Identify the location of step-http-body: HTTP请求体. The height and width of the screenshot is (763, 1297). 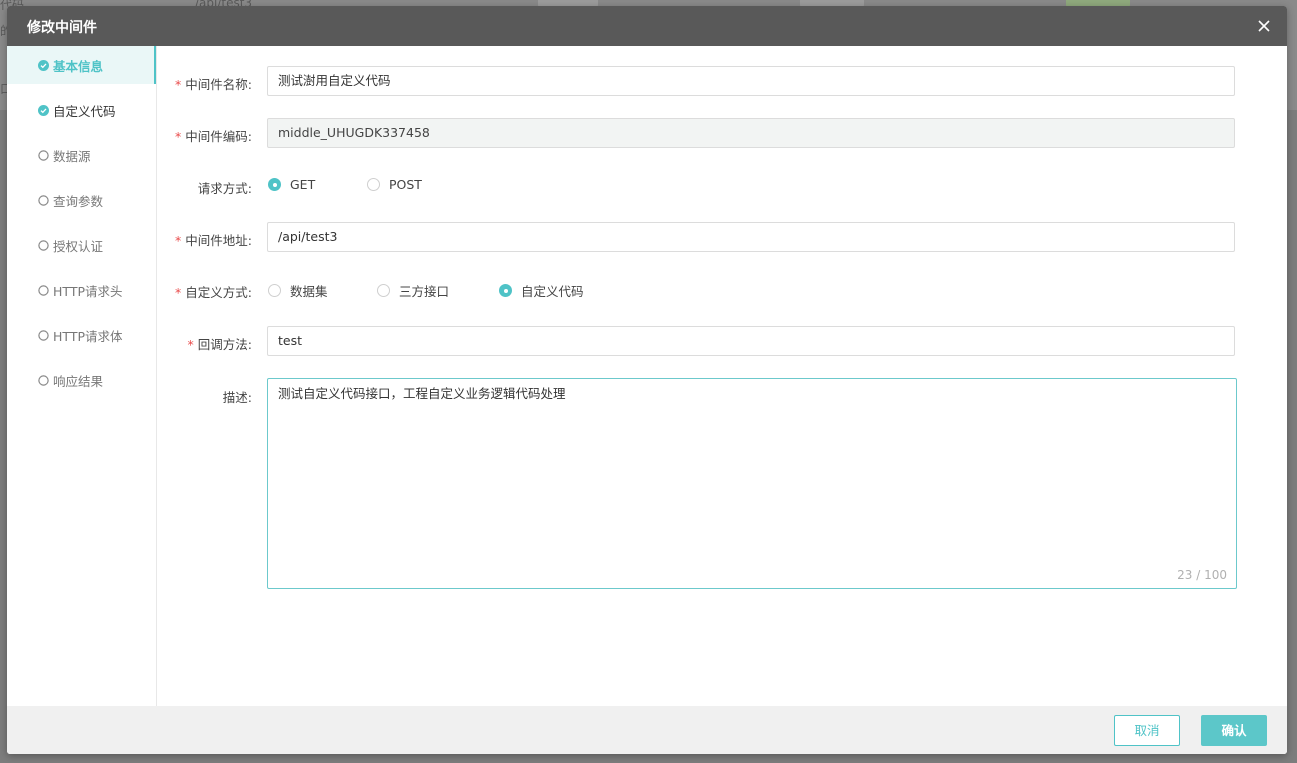
(81, 335).